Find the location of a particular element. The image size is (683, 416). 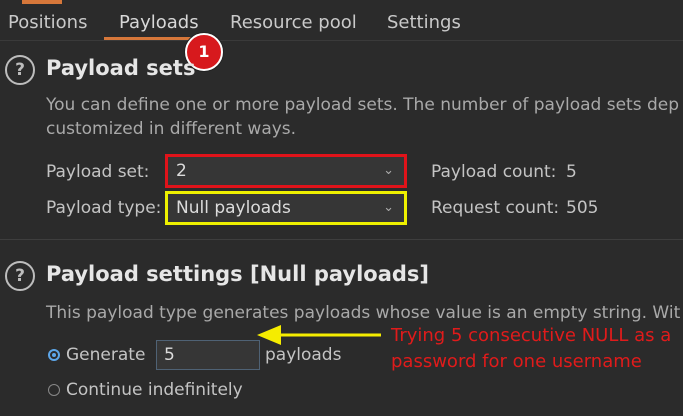

payload-sets-description-line2: customized in different ways. is located at coordinates (171, 129).